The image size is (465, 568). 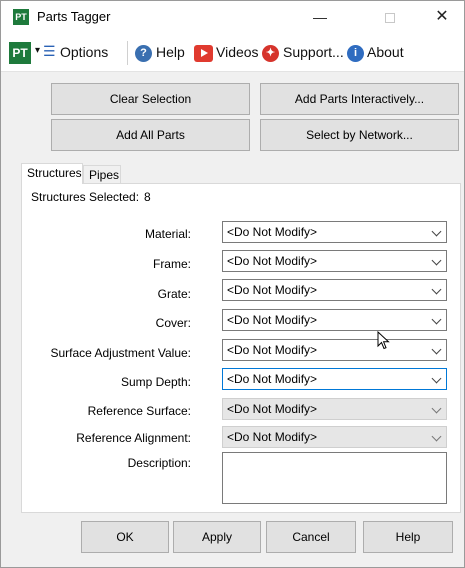 What do you see at coordinates (150, 99) in the screenshot?
I see `clear-selection-button: Clear Selection` at bounding box center [150, 99].